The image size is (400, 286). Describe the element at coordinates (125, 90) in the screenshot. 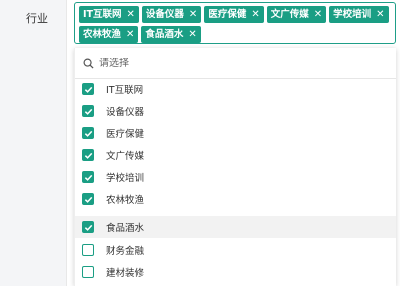

I see `option-label: IT互联网` at that location.